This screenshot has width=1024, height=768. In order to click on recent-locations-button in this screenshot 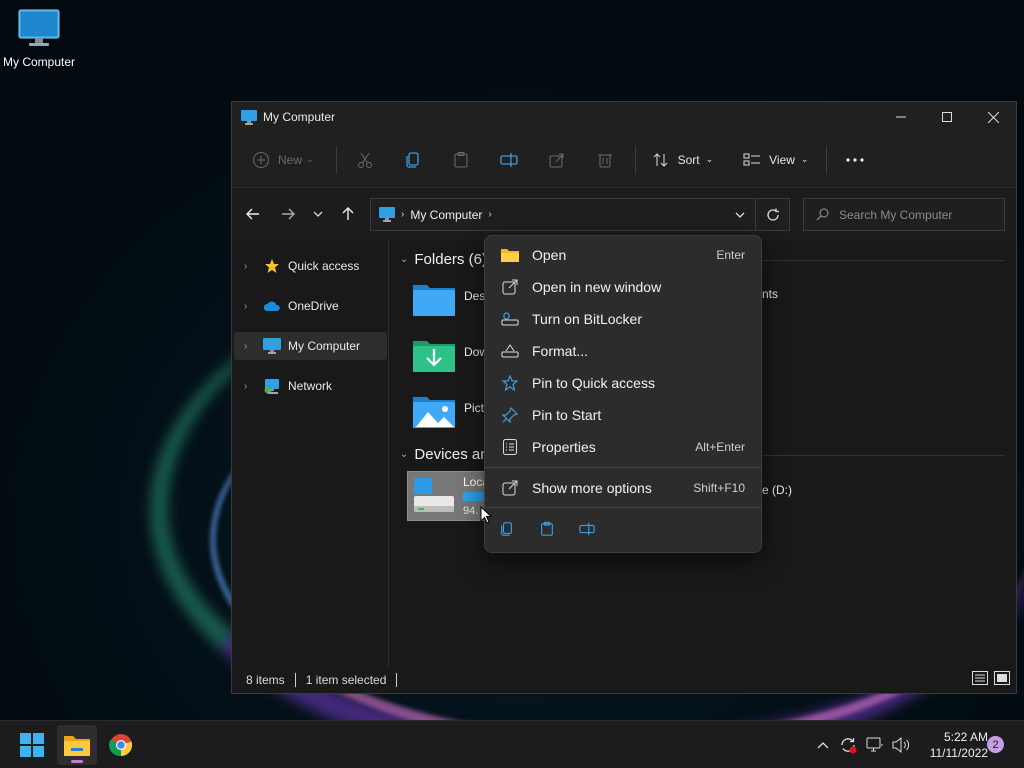, I will do `click(318, 214)`.